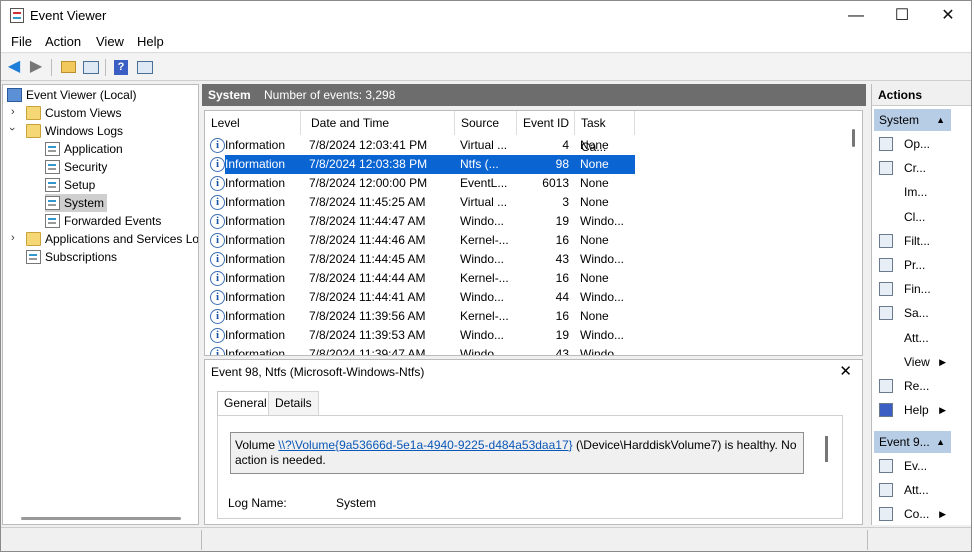  Describe the element at coordinates (826, 449) in the screenshot. I see `detail-vertical-scrollbar` at that location.